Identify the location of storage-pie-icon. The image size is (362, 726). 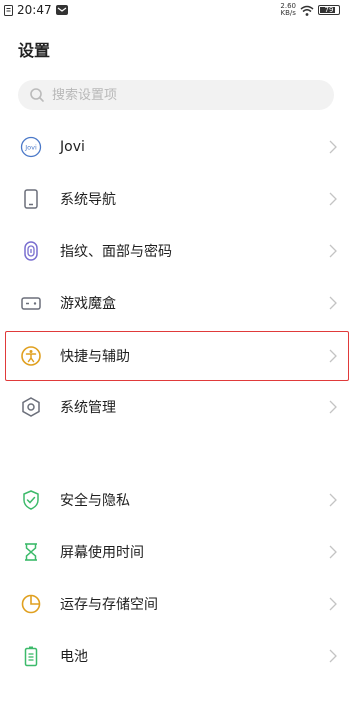
(31, 604).